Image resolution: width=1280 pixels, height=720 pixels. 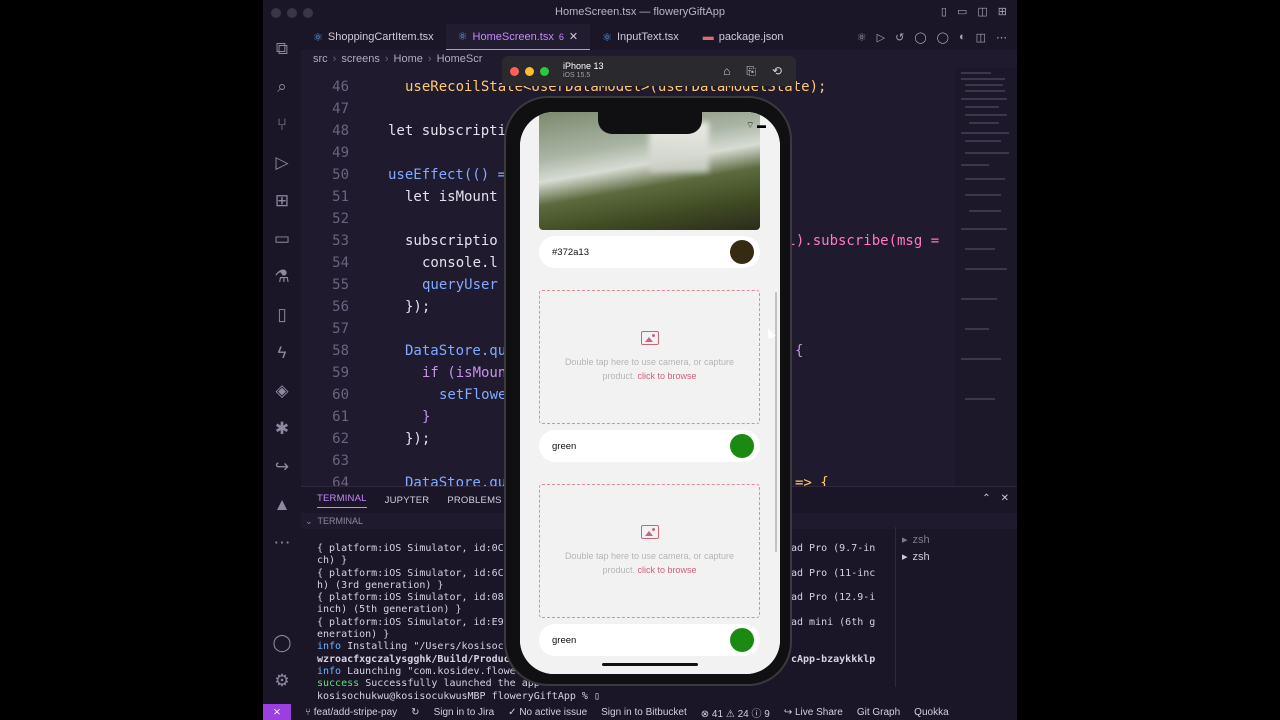 I want to click on live-share-icon: ↪, so click(x=282, y=467).